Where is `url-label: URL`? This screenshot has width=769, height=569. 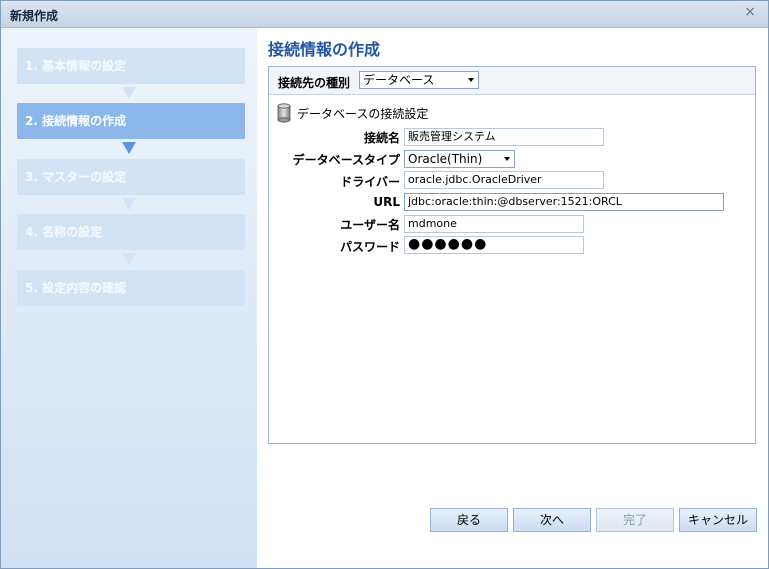
url-label: URL is located at coordinates (386, 202).